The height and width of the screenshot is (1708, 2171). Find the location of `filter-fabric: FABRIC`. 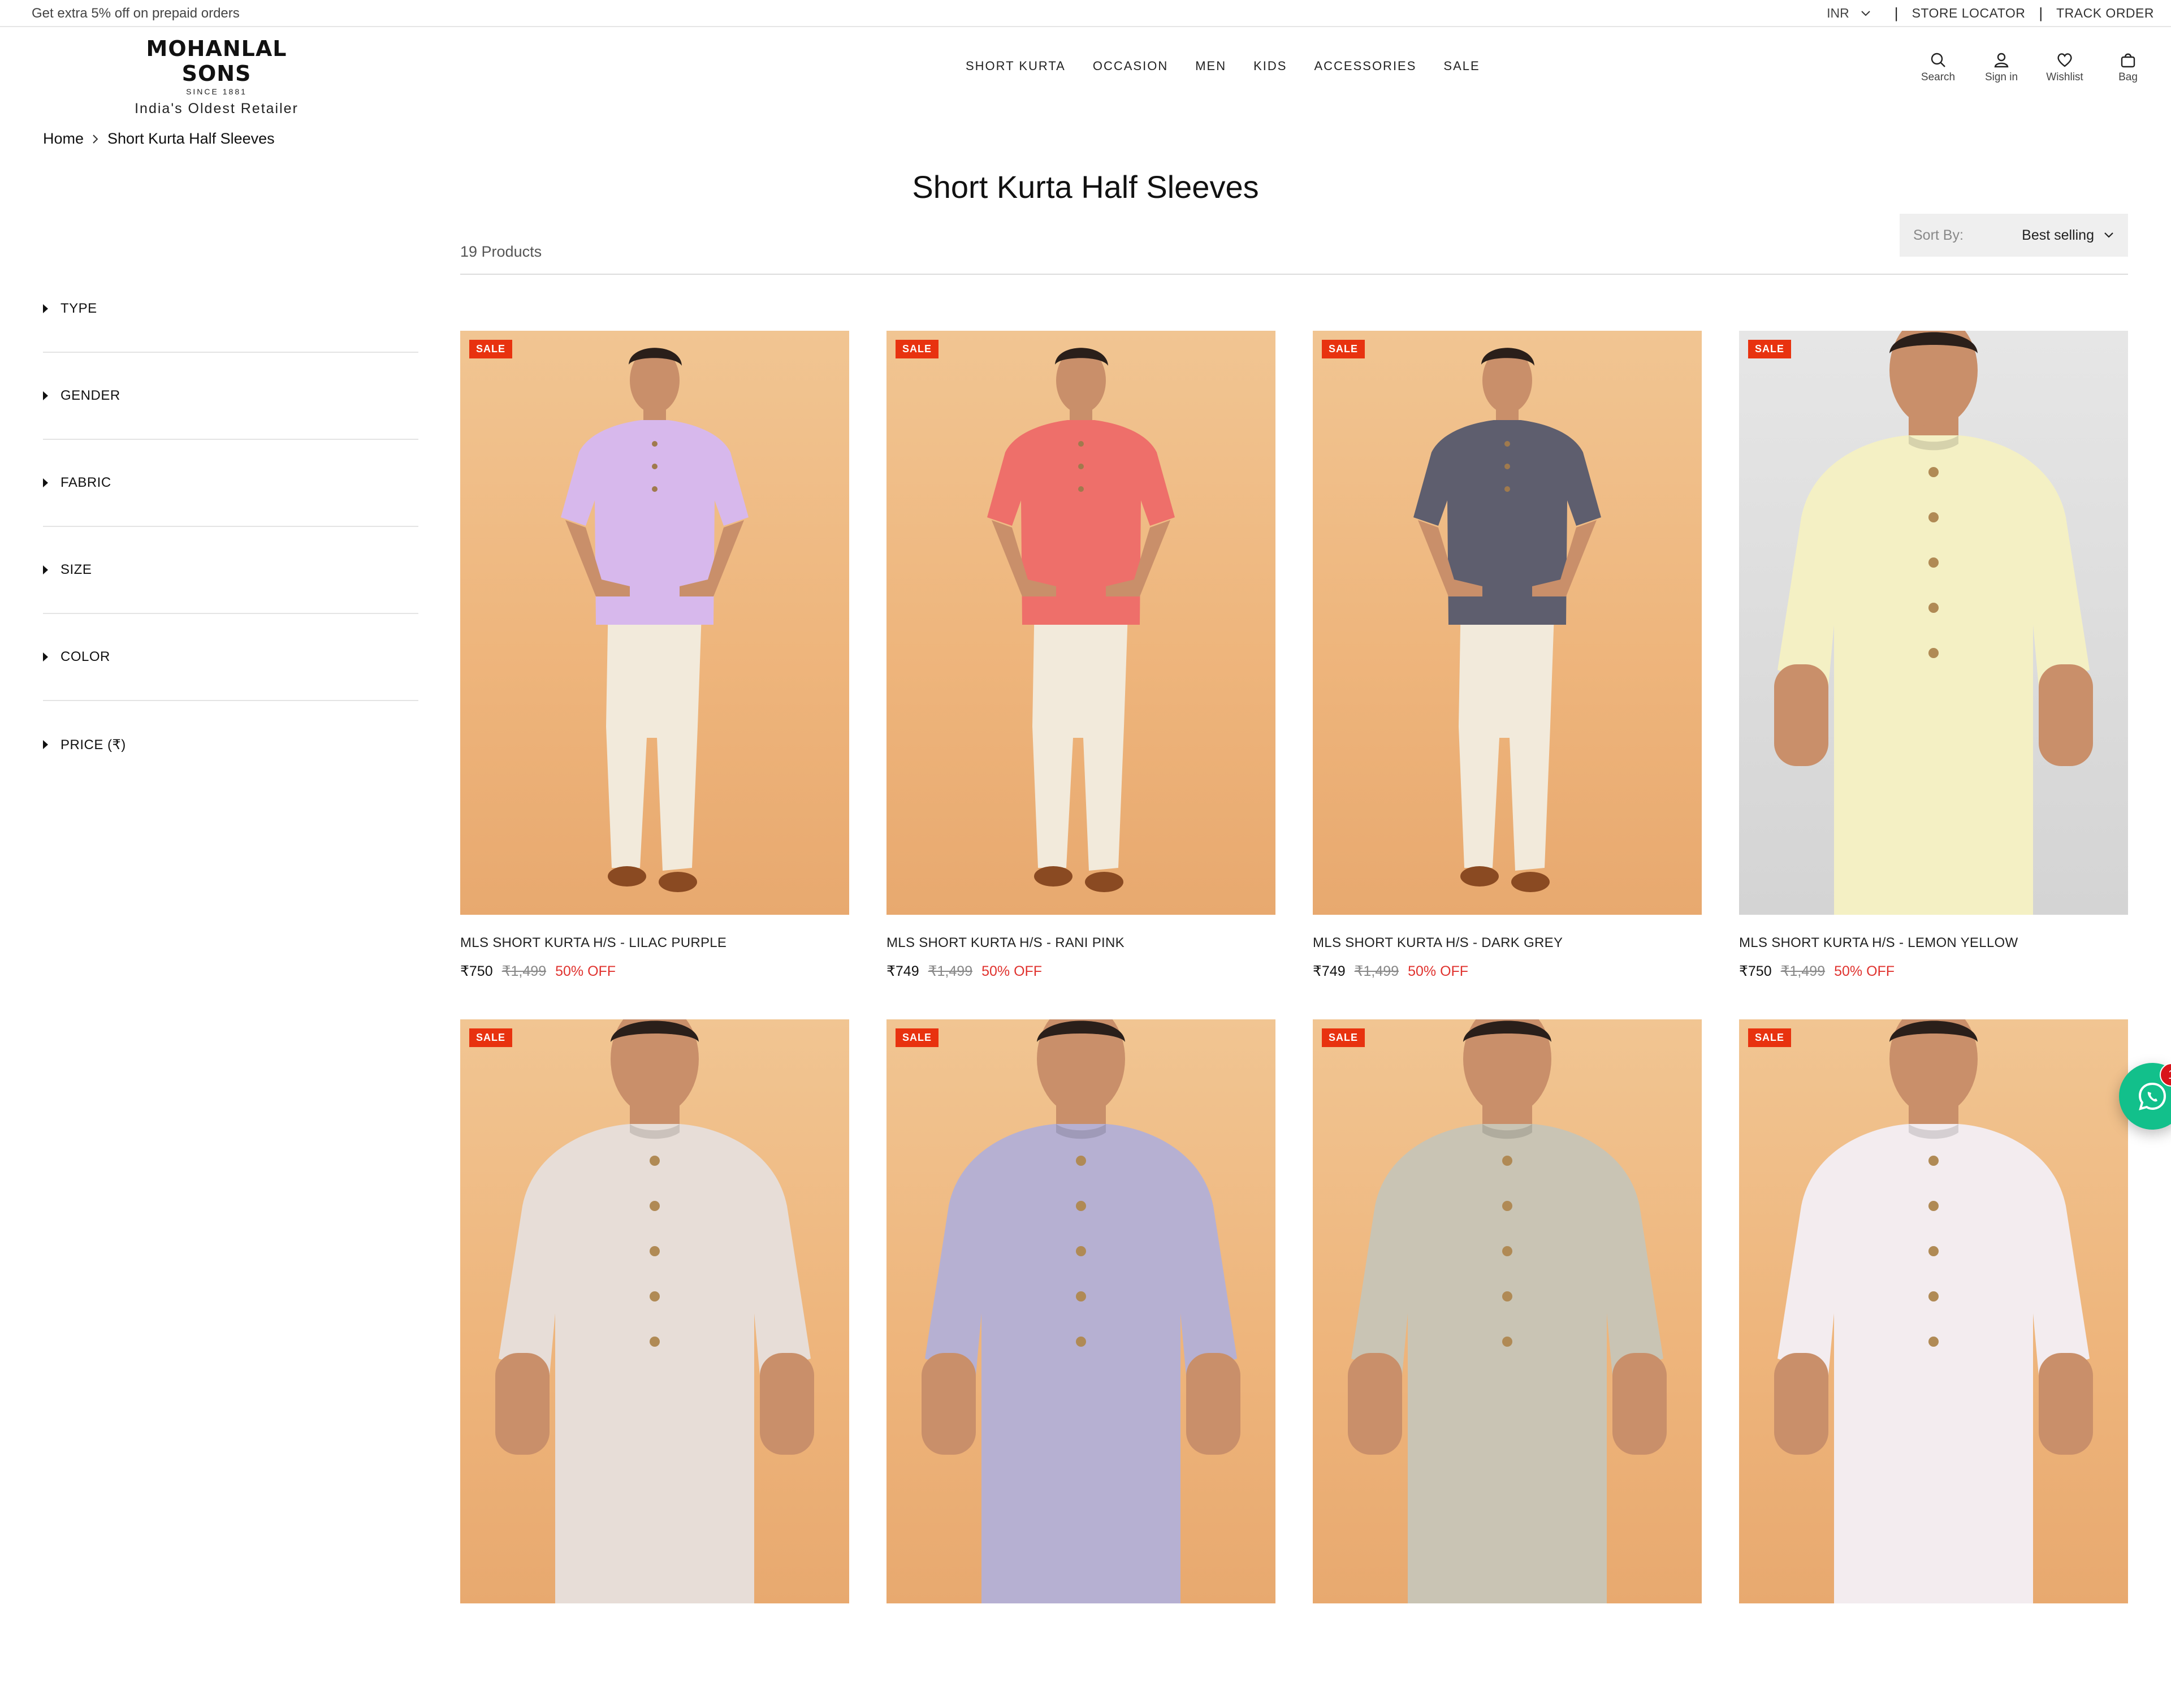

filter-fabric: FABRIC is located at coordinates (230, 483).